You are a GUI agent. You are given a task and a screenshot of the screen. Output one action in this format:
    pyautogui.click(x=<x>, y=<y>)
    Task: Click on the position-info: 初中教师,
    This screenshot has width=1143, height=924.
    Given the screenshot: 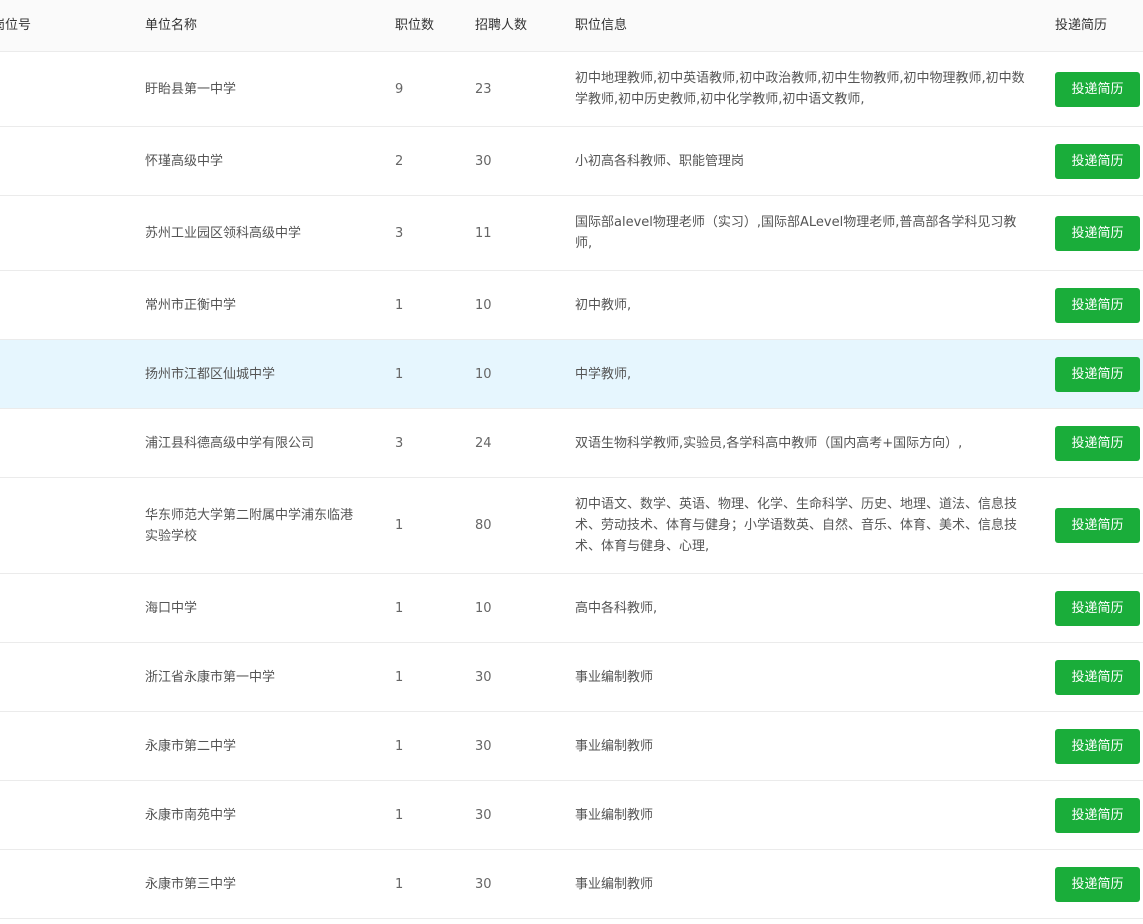 What is the action you would take?
    pyautogui.click(x=603, y=305)
    